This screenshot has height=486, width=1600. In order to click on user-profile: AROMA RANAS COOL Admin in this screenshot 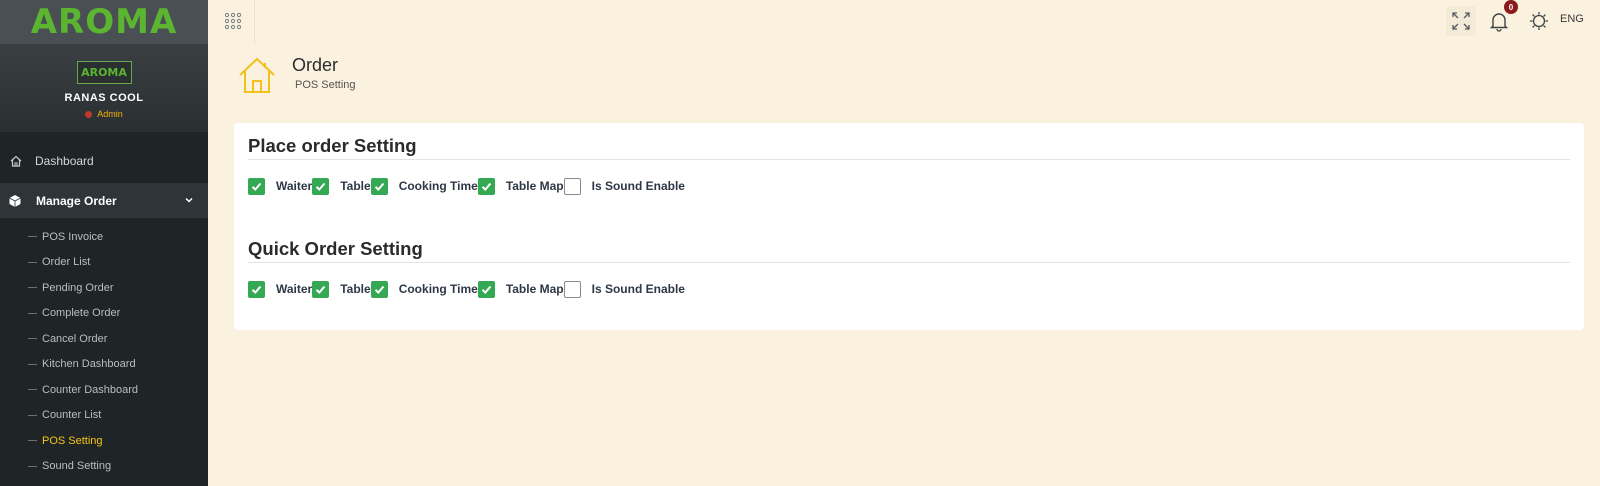, I will do `click(104, 88)`.